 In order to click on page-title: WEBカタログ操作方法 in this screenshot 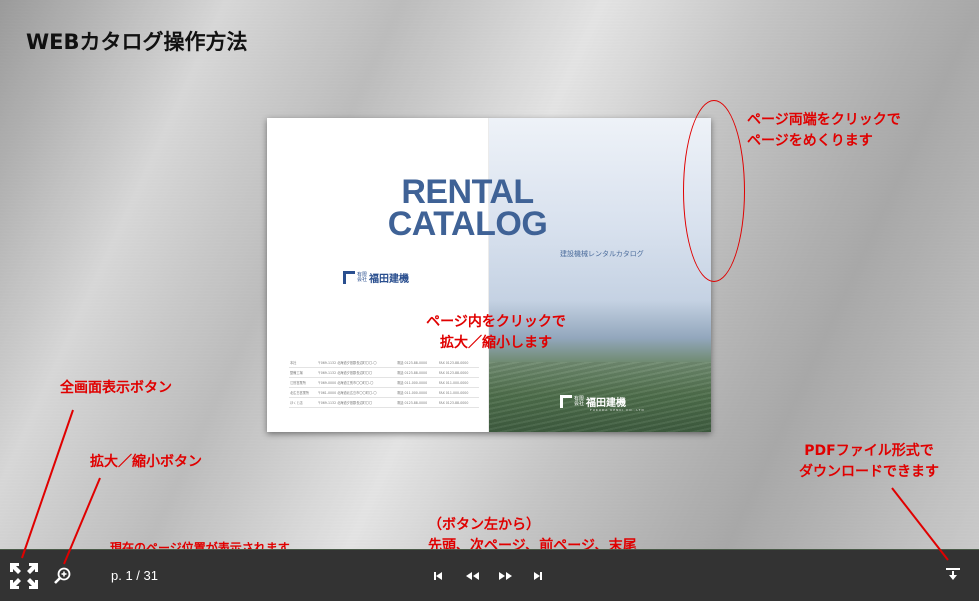, I will do `click(137, 42)`.